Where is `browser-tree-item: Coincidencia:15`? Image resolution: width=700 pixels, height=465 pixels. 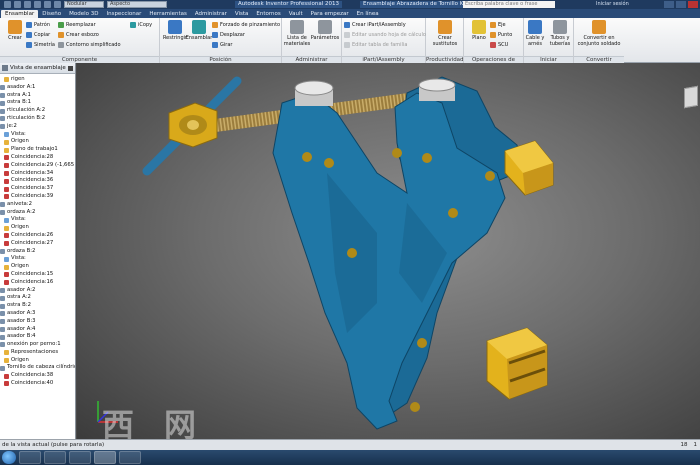
browser-tree-item: Coincidencia:15 is located at coordinates (37, 275).